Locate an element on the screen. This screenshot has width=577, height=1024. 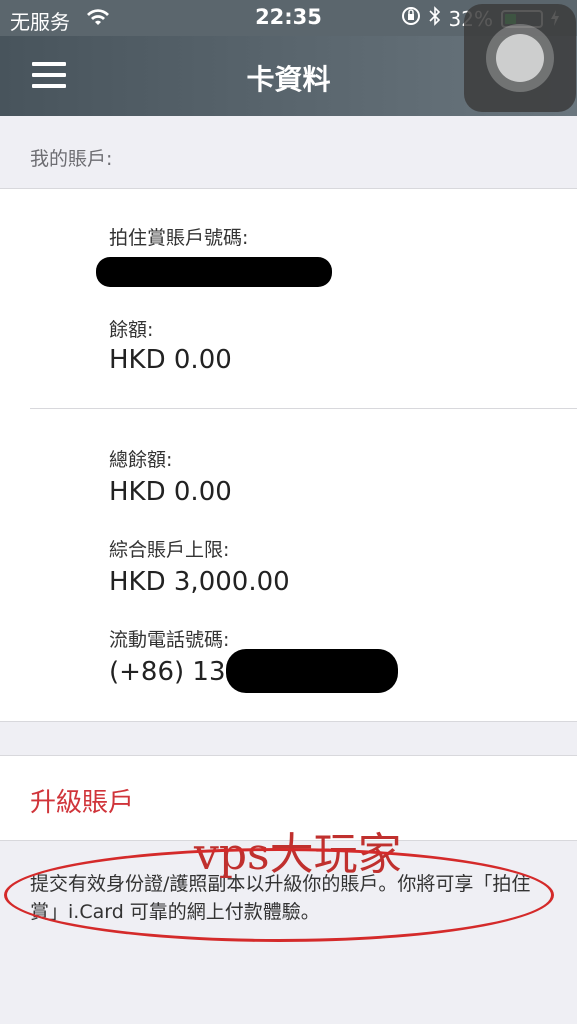
redacted-phone-number is located at coordinates (312, 671).